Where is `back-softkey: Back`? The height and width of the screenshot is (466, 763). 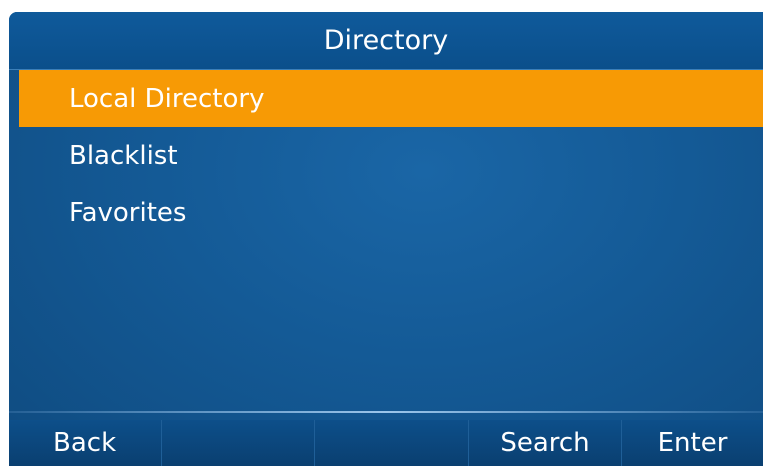
back-softkey: Back is located at coordinates (85, 443).